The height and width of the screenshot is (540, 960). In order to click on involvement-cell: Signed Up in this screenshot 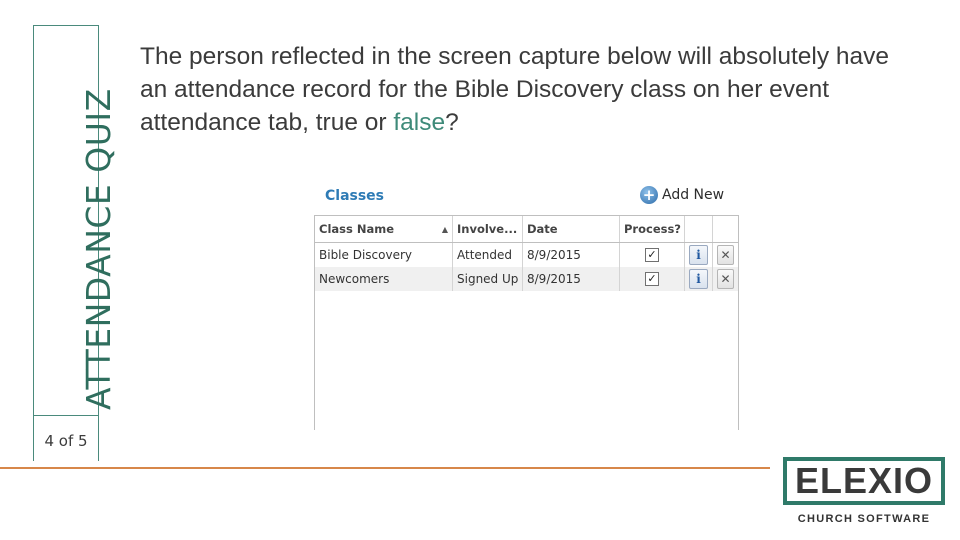, I will do `click(488, 279)`.